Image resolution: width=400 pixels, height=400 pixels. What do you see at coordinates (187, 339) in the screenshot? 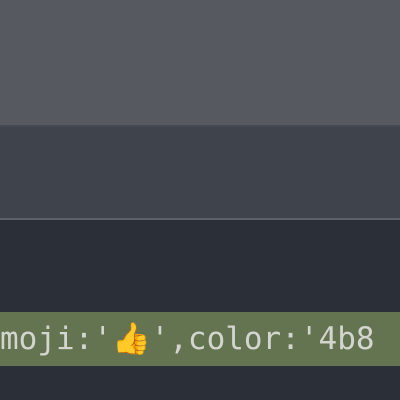
I see `code-line-text: moji:'👍',color:'4b8` at bounding box center [187, 339].